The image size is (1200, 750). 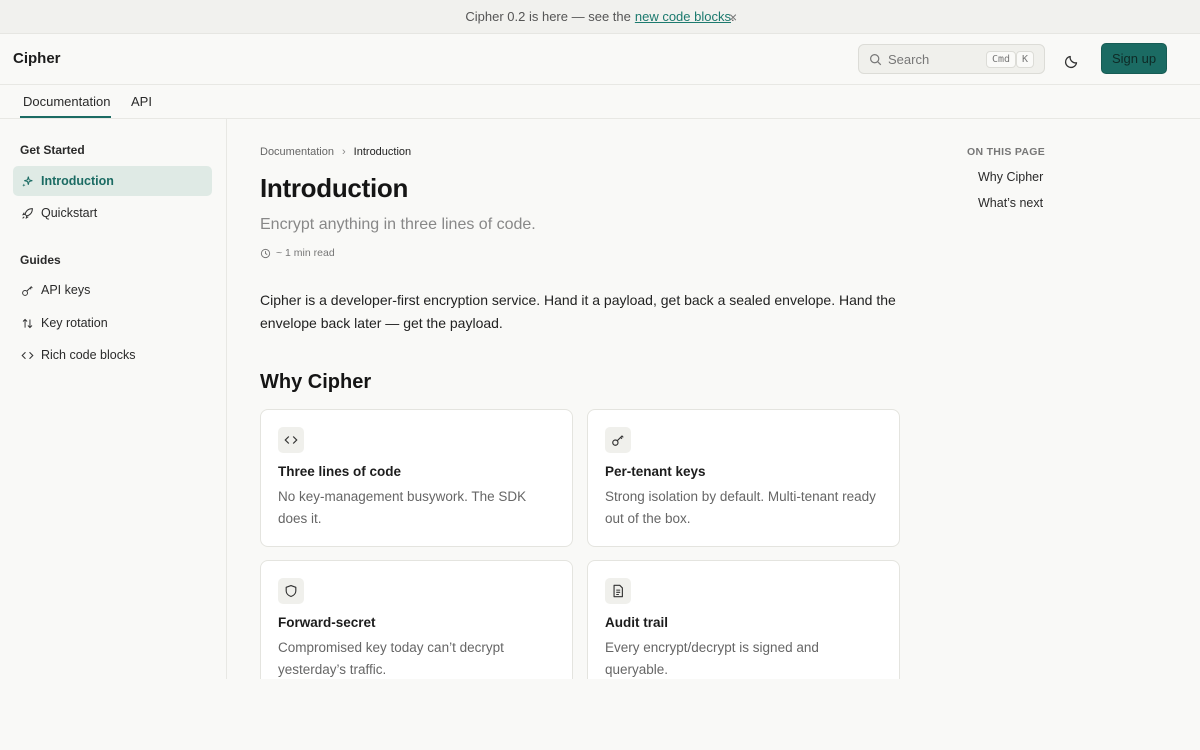 What do you see at coordinates (909, 59) in the screenshot?
I see `search-placeholder: Search` at bounding box center [909, 59].